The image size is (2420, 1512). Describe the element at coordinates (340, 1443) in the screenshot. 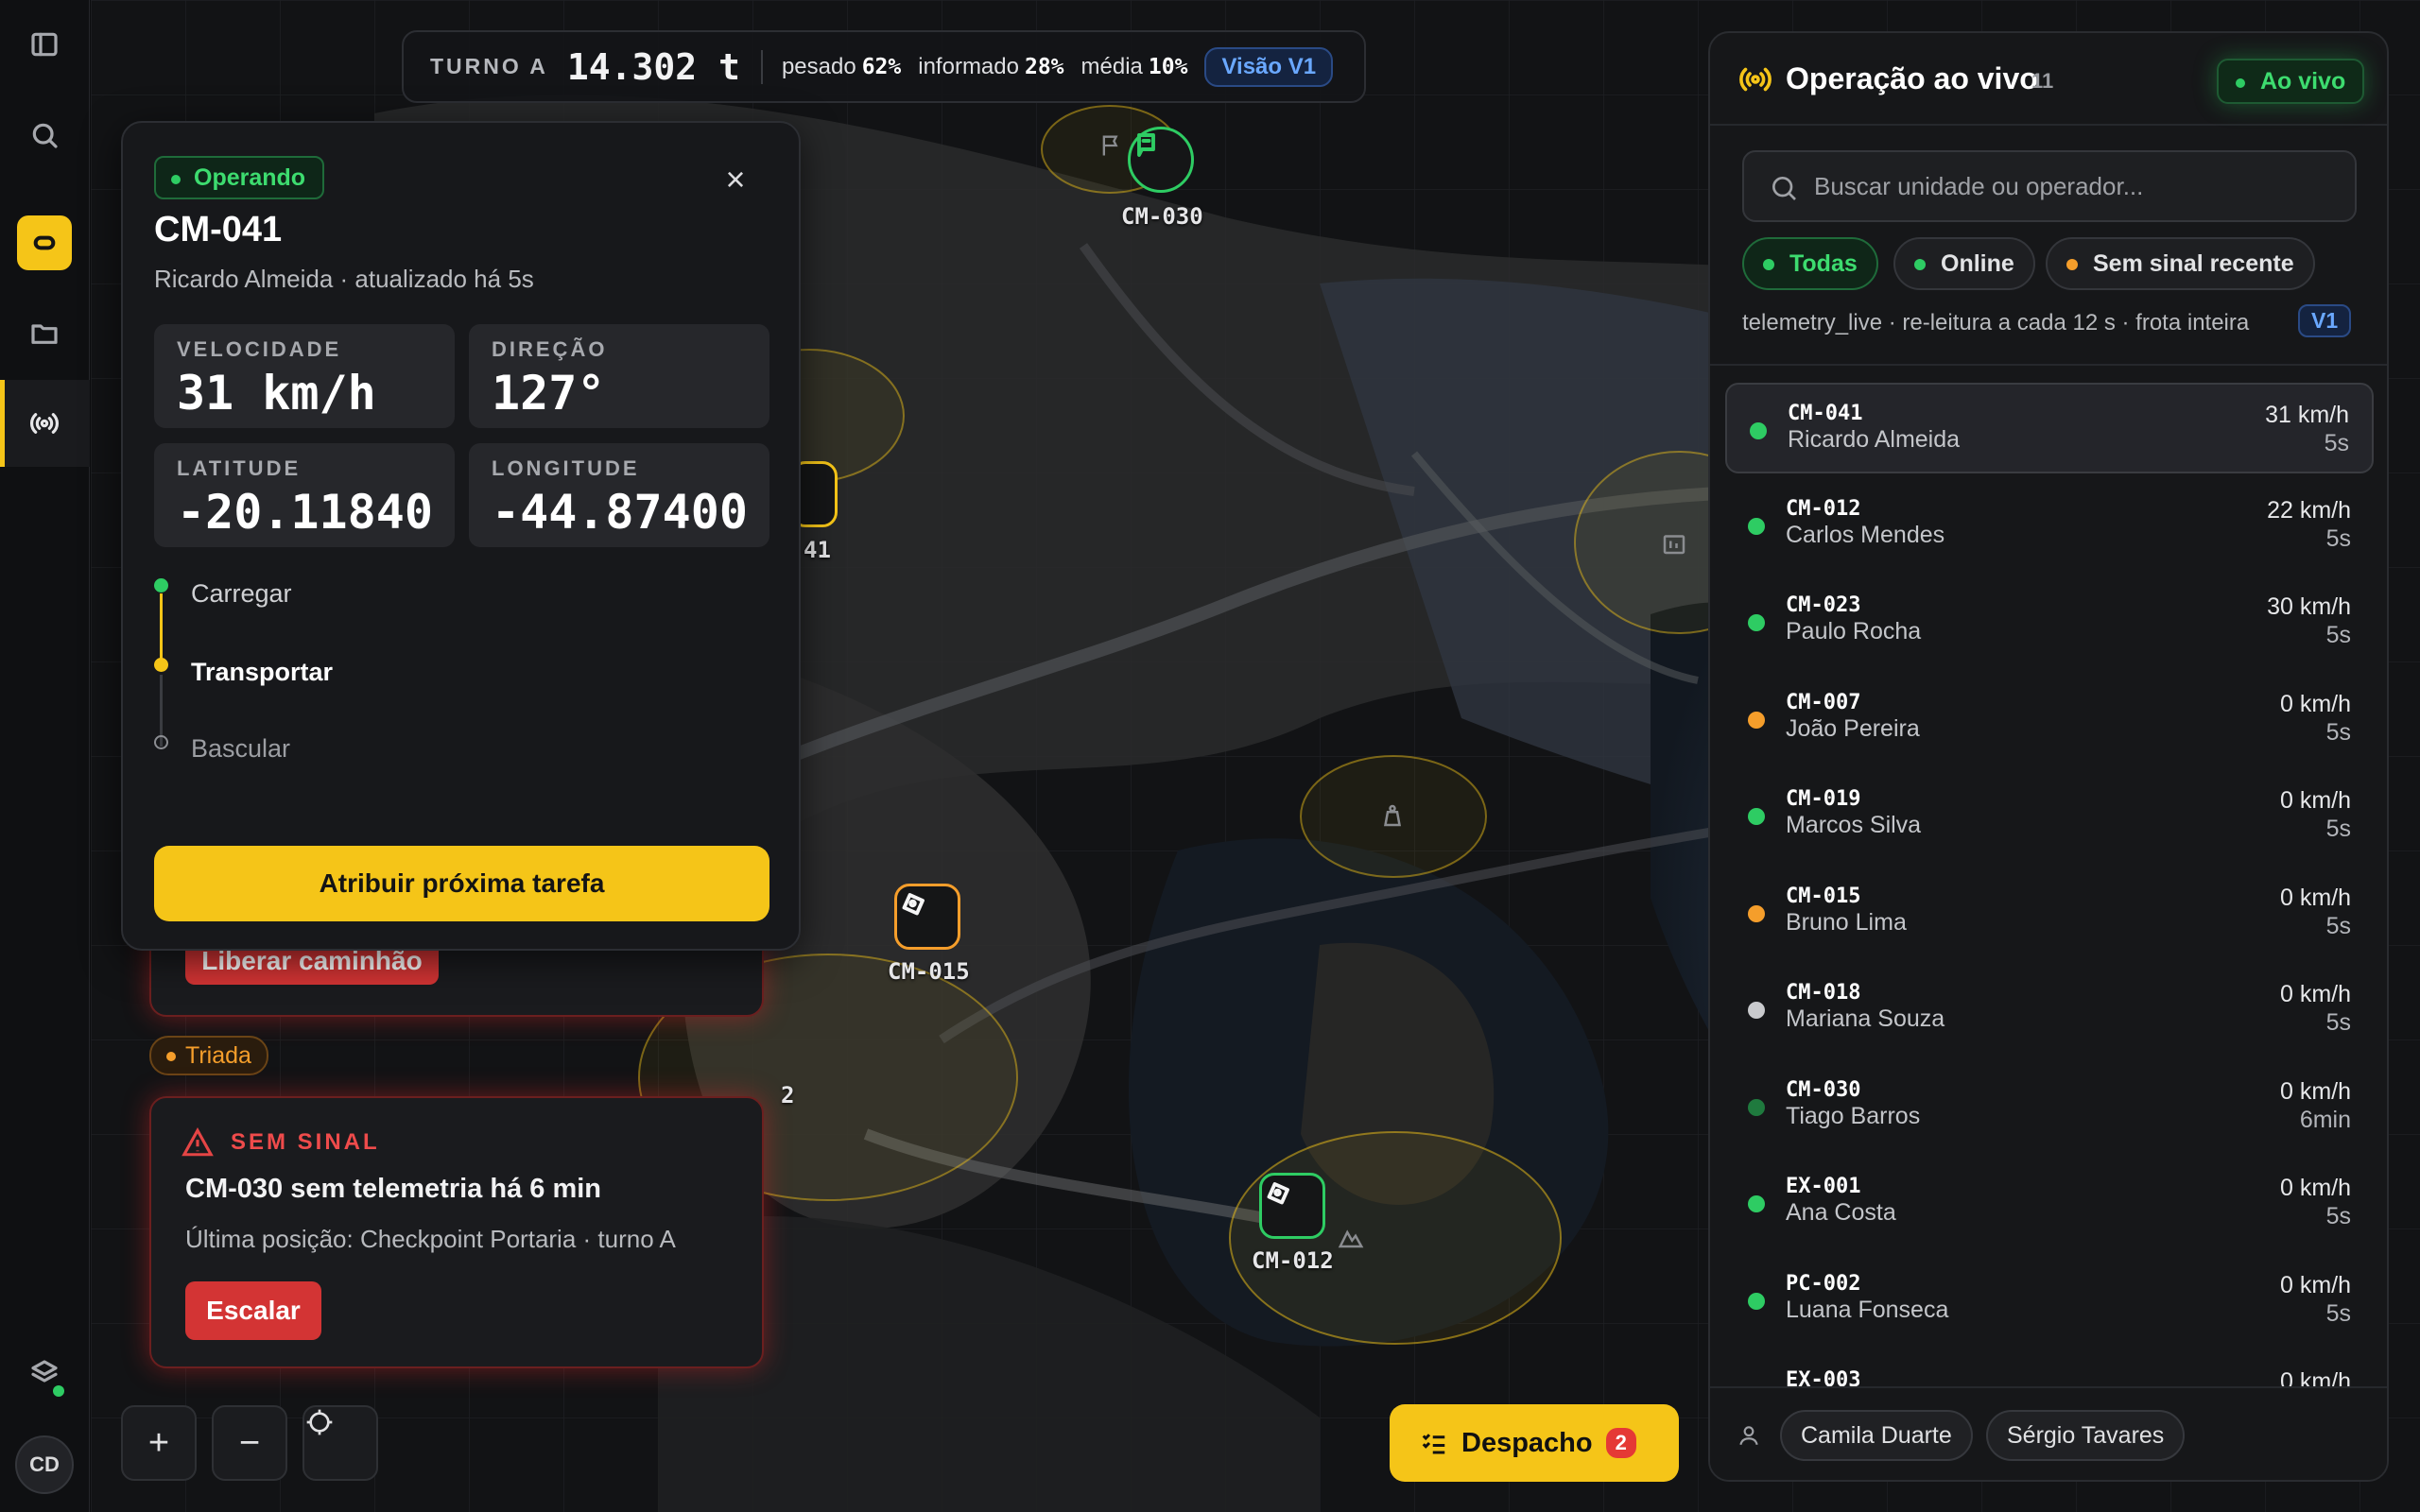

I see `recenter-button` at that location.